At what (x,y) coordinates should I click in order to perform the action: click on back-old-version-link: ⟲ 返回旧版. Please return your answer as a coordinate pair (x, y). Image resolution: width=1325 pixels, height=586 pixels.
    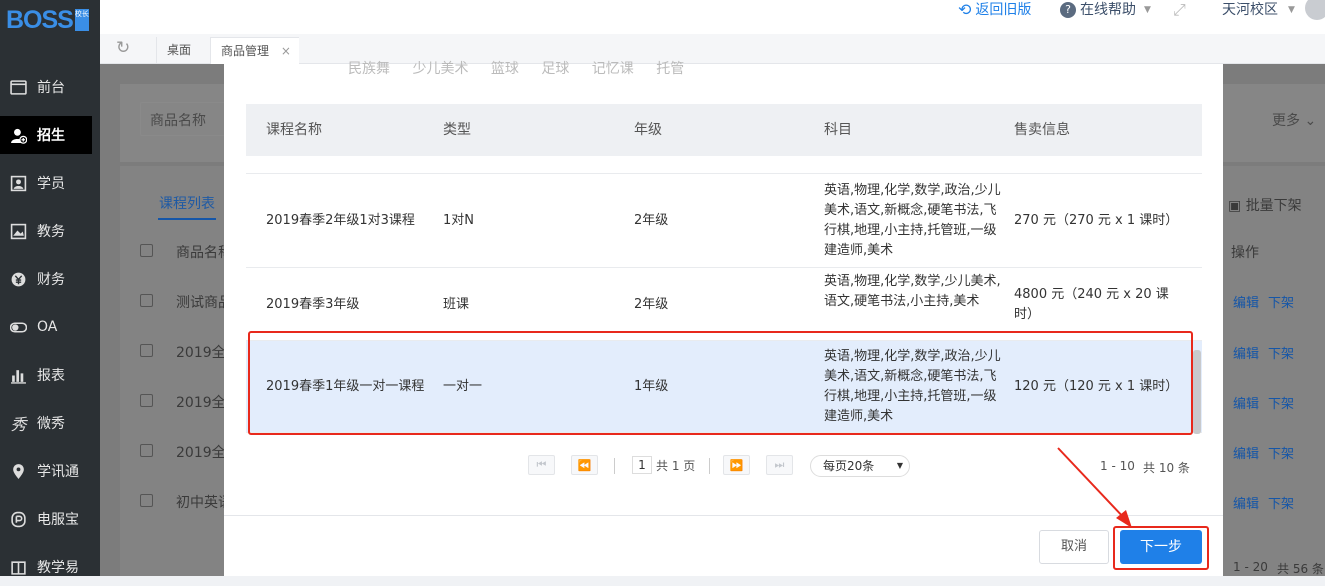
    Looking at the image, I should click on (994, 10).